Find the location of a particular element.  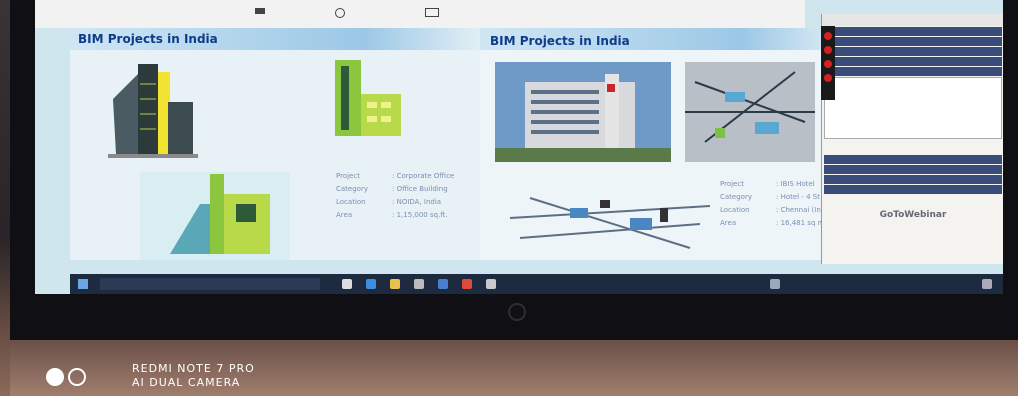

webcam-toggle-icon is located at coordinates (828, 64).